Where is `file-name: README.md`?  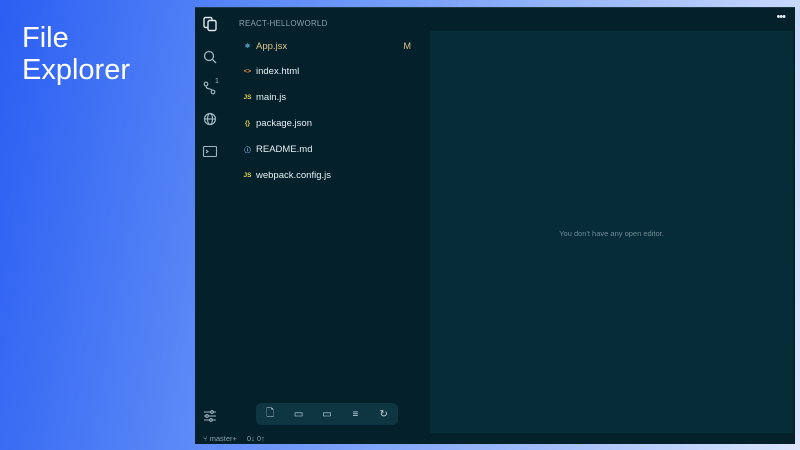
file-name: README.md is located at coordinates (284, 149).